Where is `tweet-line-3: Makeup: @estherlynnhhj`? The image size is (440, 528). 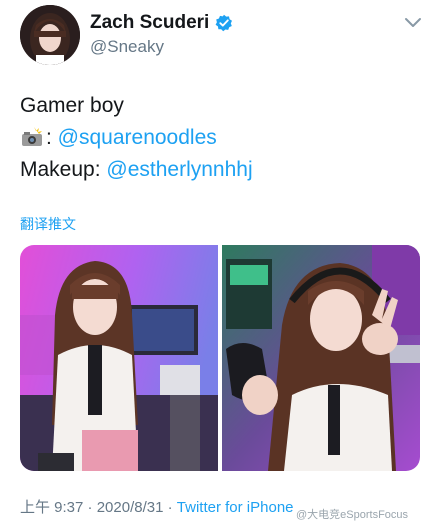 tweet-line-3: Makeup: @estherlynnhhj is located at coordinates (220, 170).